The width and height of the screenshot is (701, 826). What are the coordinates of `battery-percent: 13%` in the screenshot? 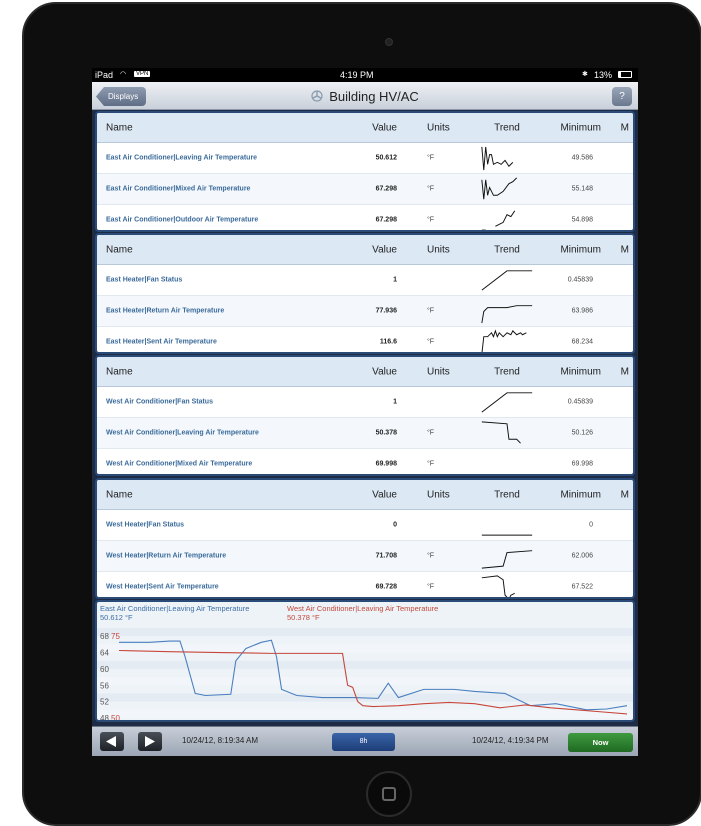 It's located at (603, 75).